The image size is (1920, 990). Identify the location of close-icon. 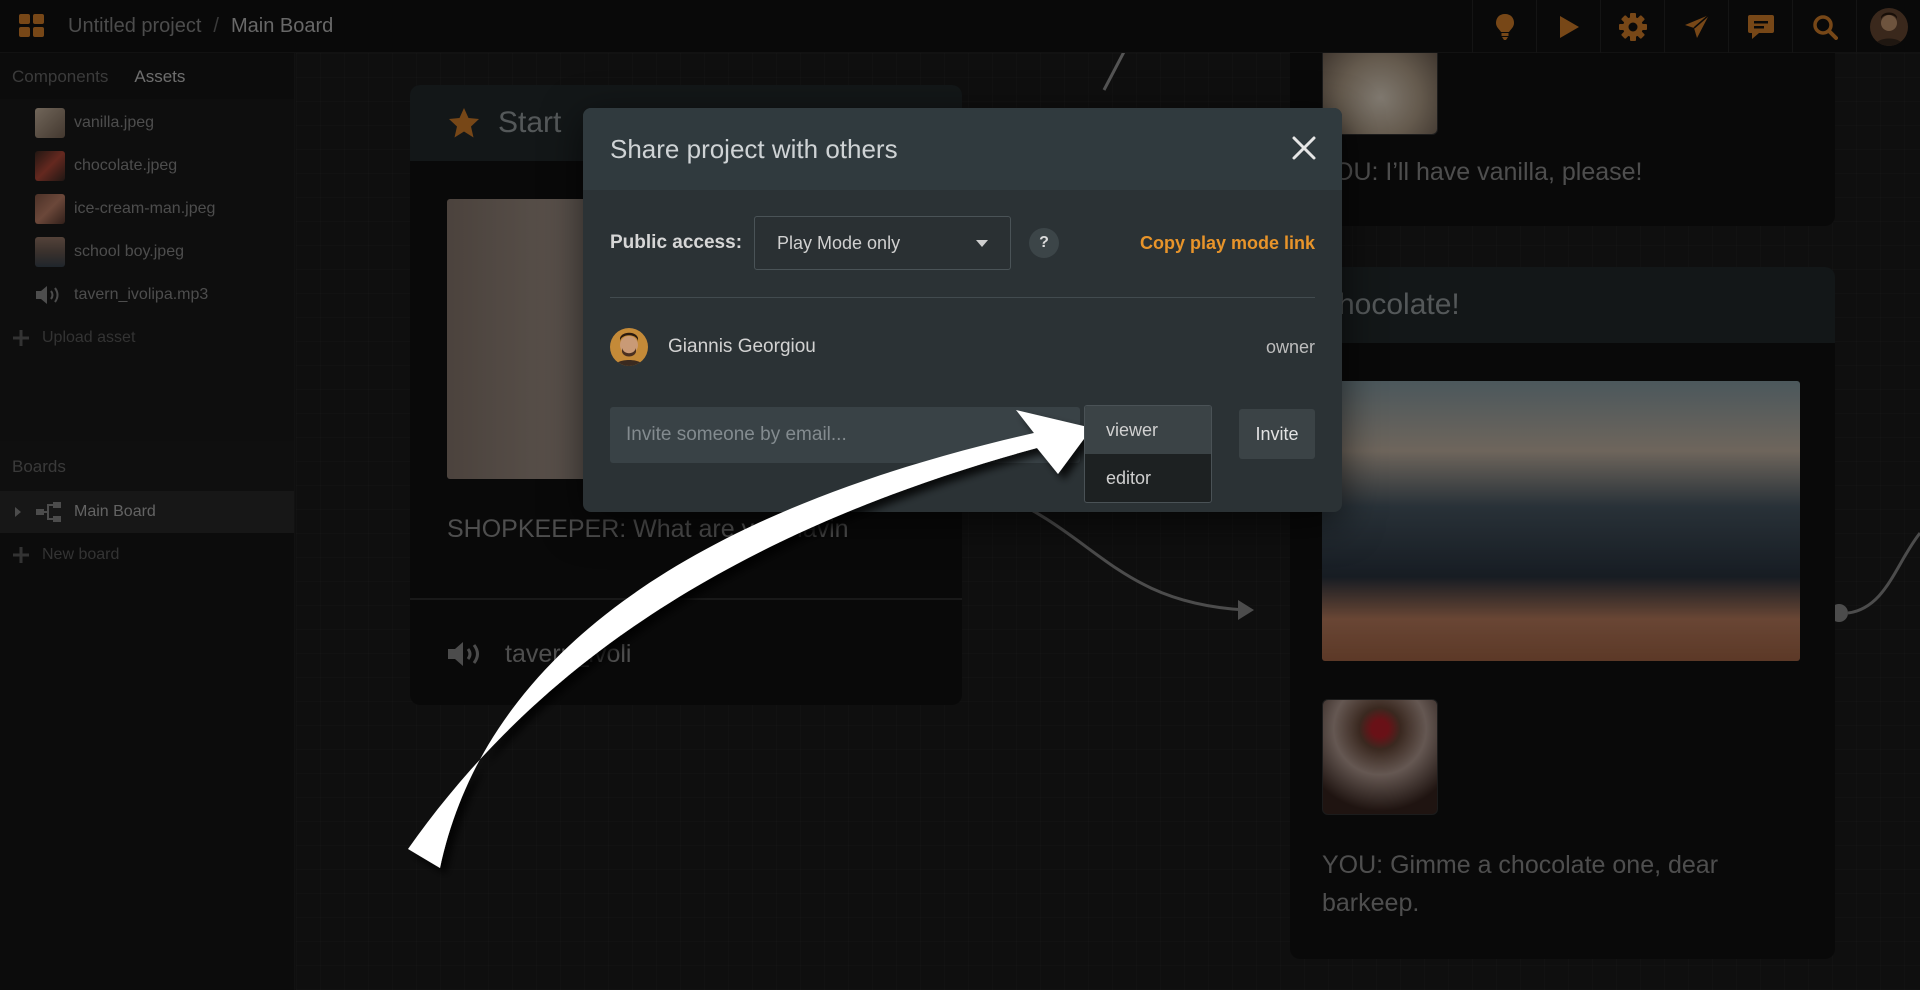
(1304, 148).